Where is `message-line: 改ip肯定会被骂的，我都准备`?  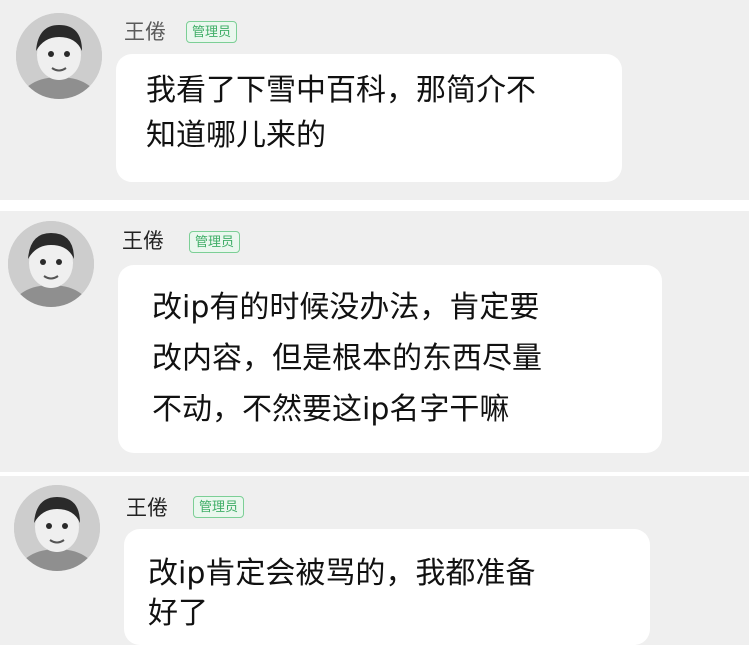
message-line: 改ip肯定会被骂的，我都准备 is located at coordinates (342, 573).